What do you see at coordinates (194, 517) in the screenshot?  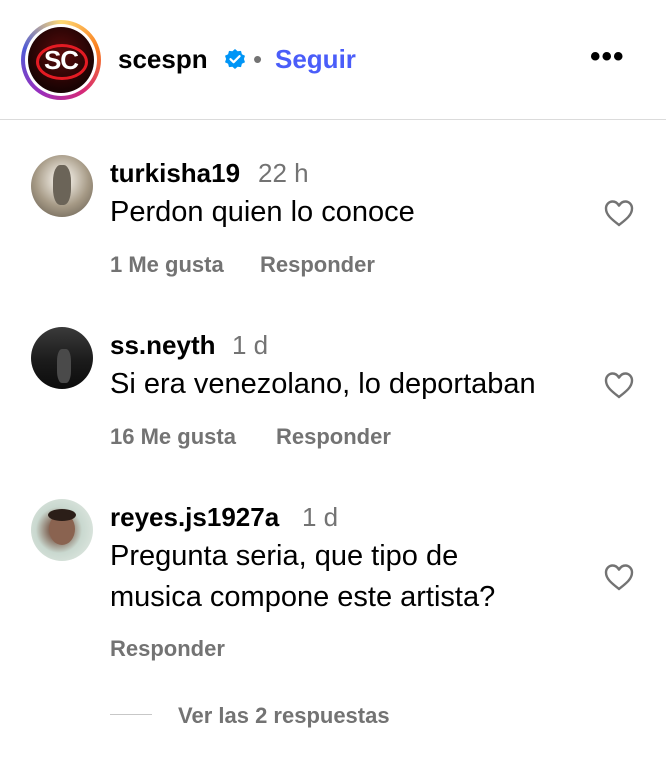 I see `comment-username: reyes.js1927a` at bounding box center [194, 517].